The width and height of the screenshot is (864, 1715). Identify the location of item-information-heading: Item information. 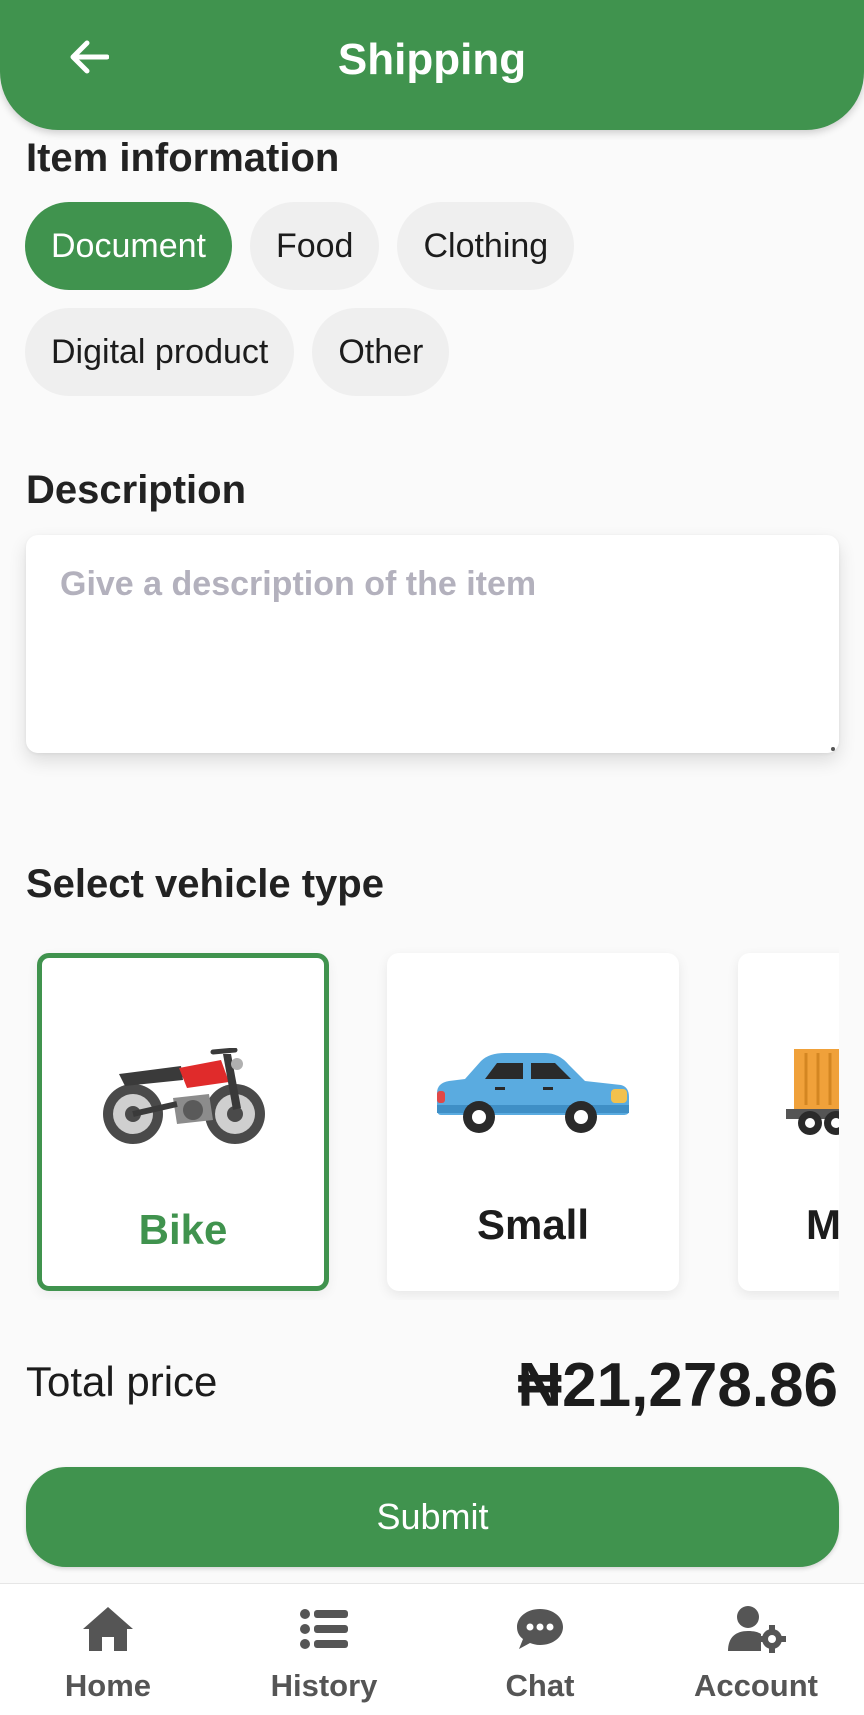
(183, 158).